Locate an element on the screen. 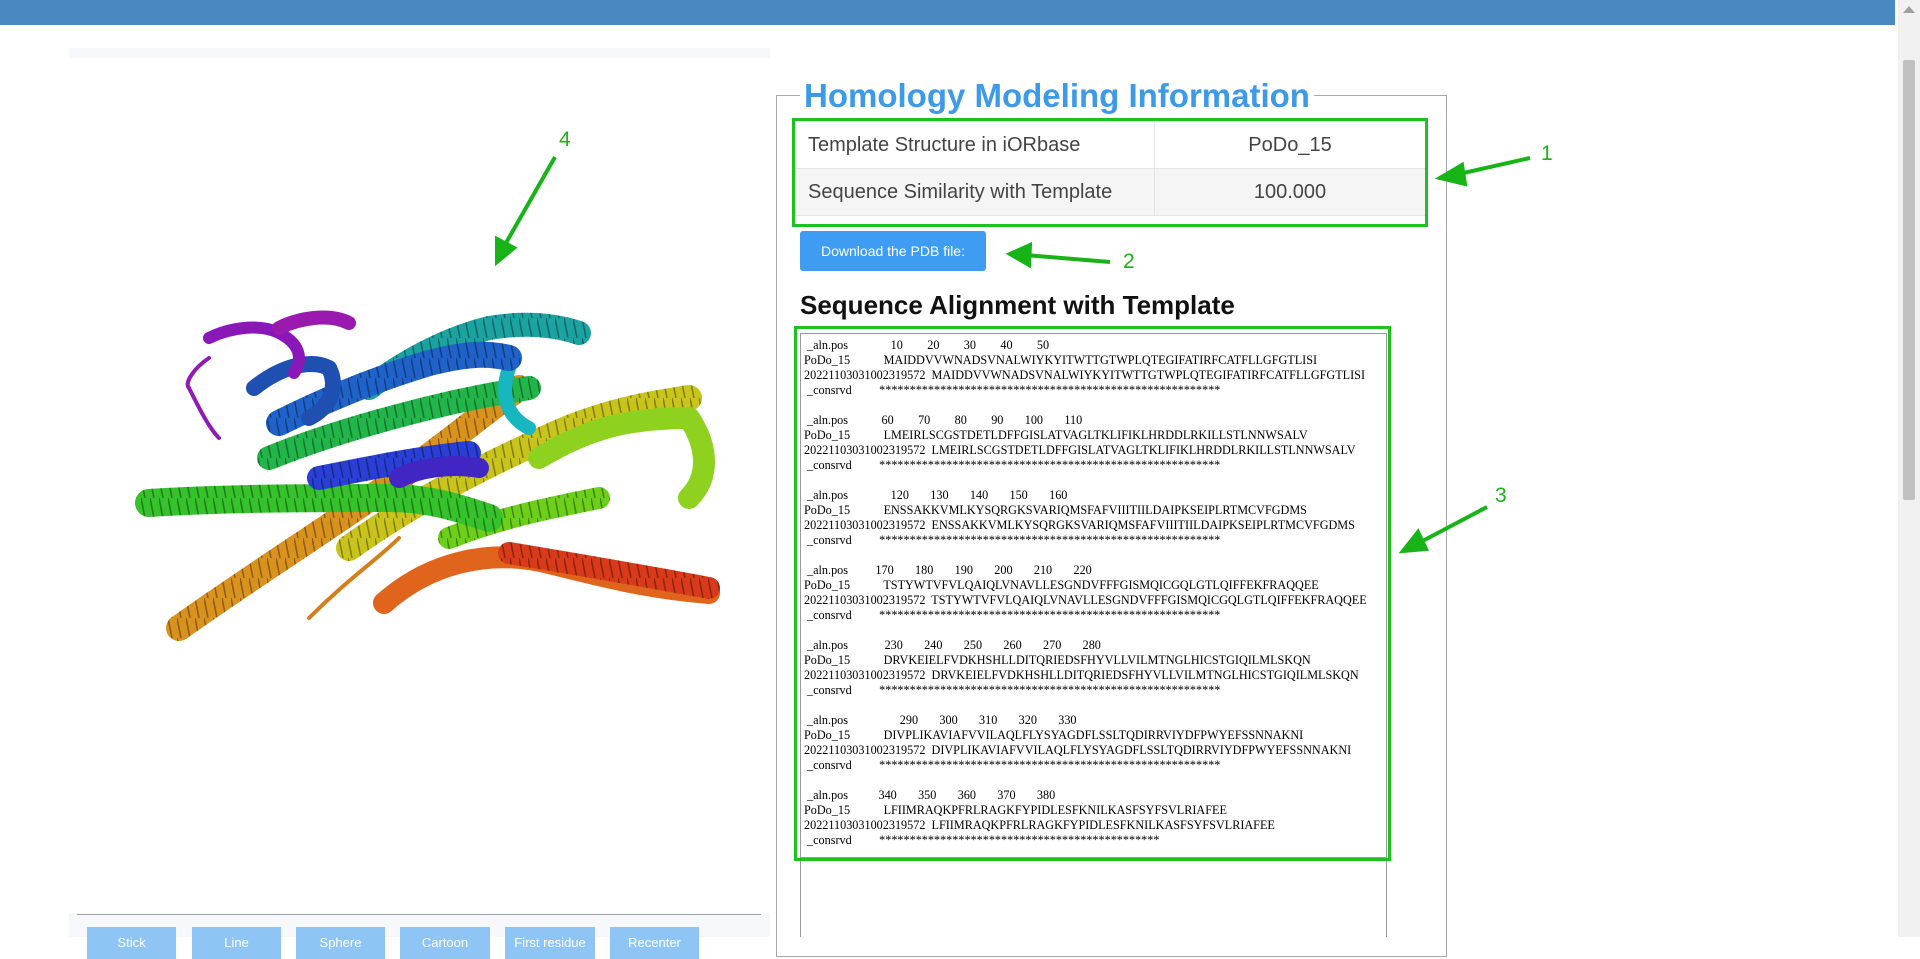 This screenshot has width=1920, height=959. download-pdb-button: Download the PDB file: is located at coordinates (893, 251).